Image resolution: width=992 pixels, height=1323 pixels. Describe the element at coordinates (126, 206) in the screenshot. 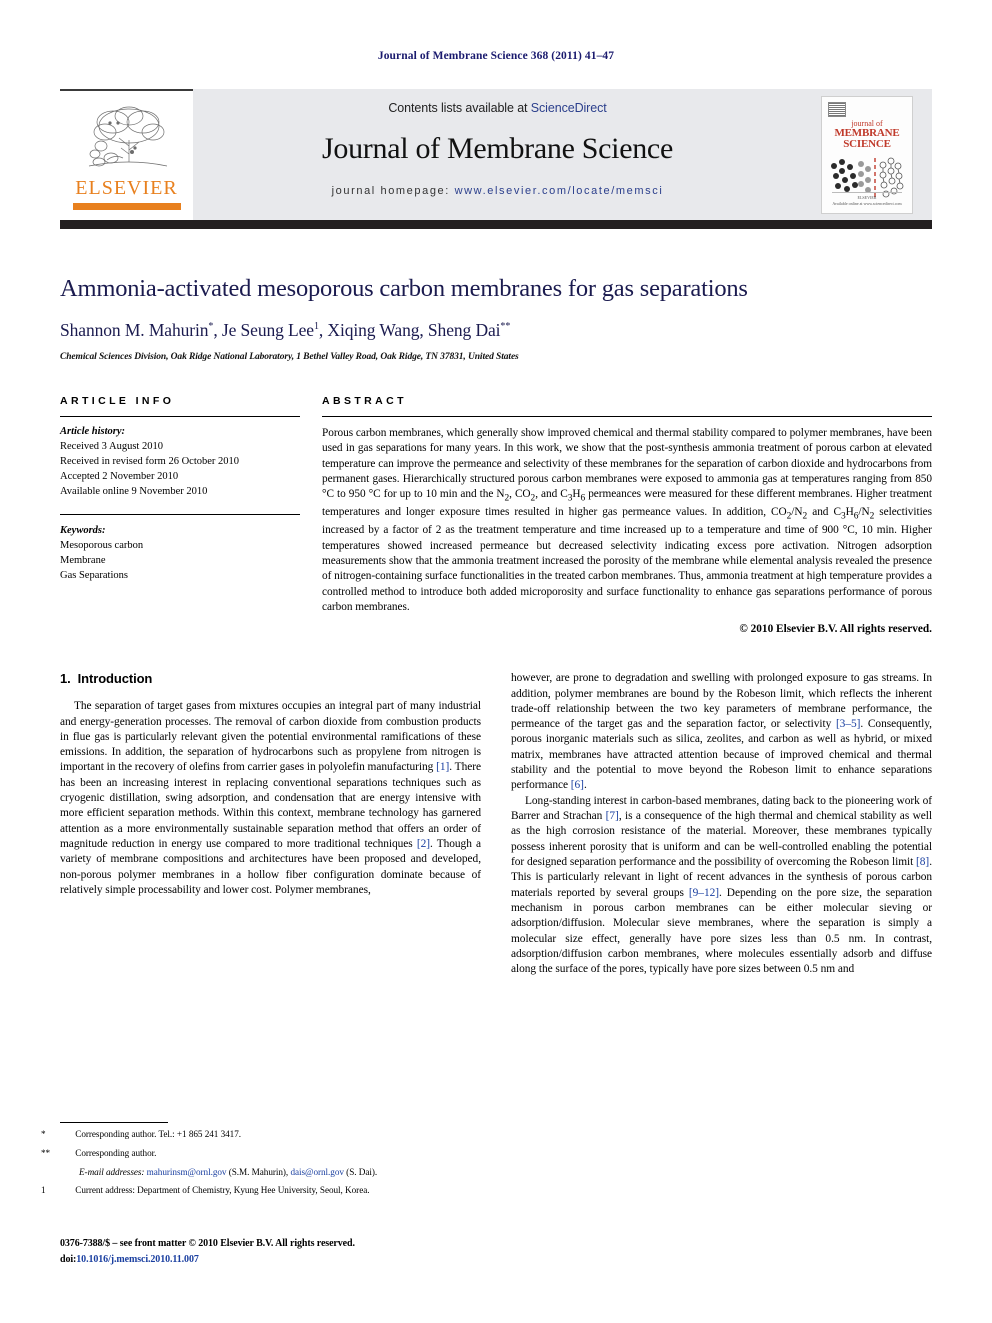

I see `elsevier-accent-bar` at that location.